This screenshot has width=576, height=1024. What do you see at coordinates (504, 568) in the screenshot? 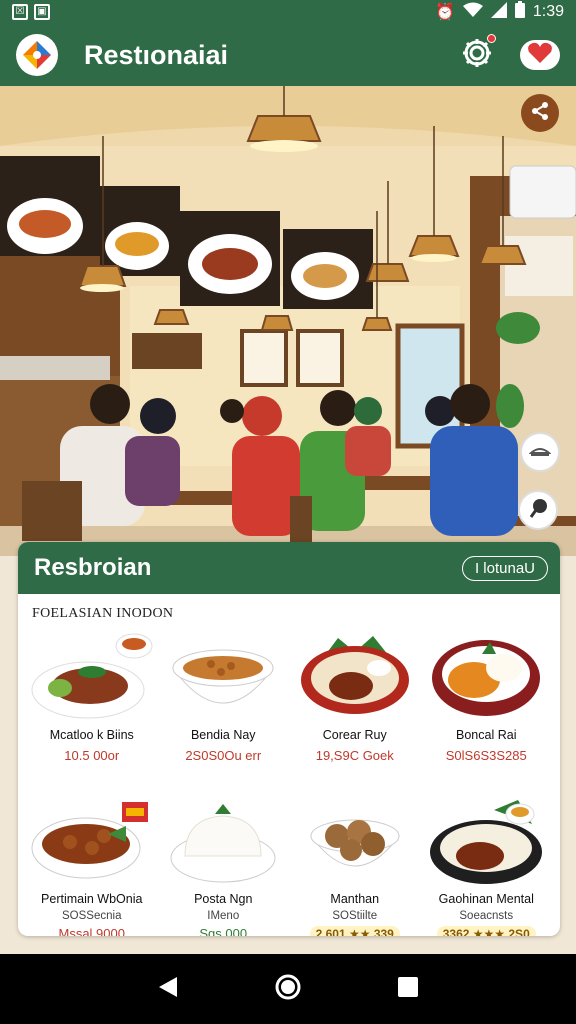
I see `card-pill-button: I lotunaU` at bounding box center [504, 568].